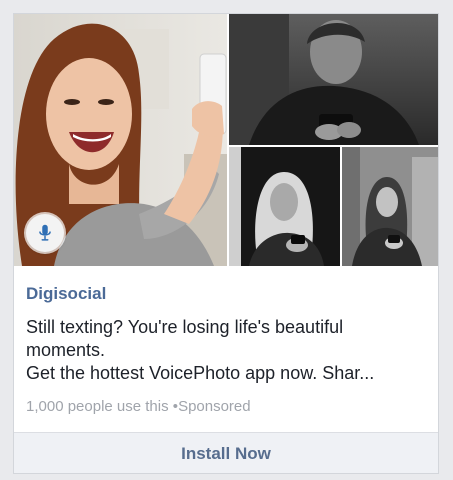 This screenshot has width=453, height=480. I want to click on photo-man-phone, so click(333, 79).